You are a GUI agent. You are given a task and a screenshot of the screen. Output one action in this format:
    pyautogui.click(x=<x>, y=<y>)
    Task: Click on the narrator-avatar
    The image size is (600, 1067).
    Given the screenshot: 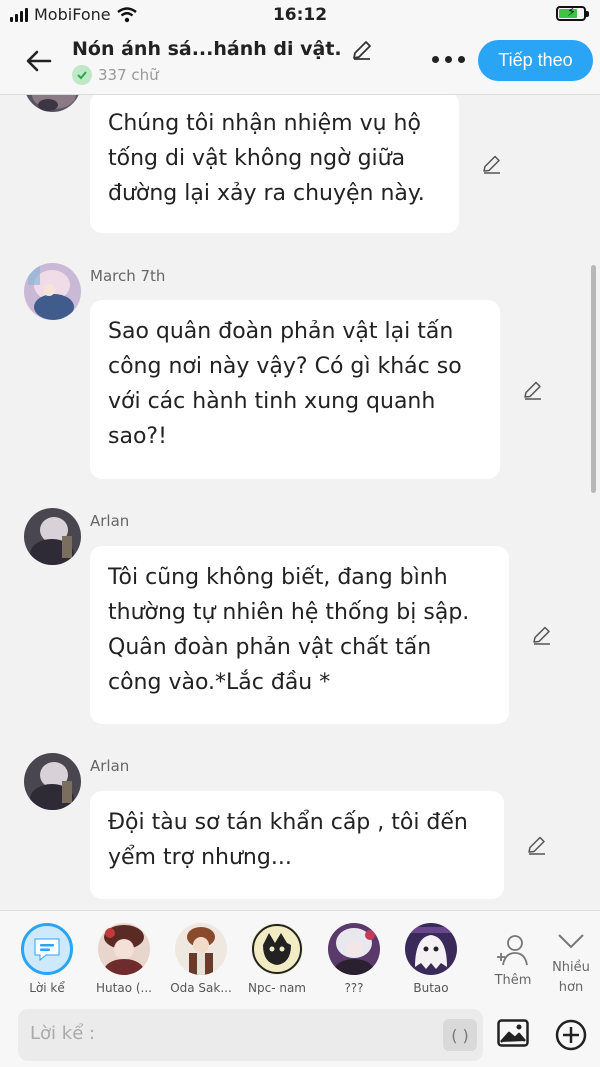 What is the action you would take?
    pyautogui.click(x=47, y=949)
    